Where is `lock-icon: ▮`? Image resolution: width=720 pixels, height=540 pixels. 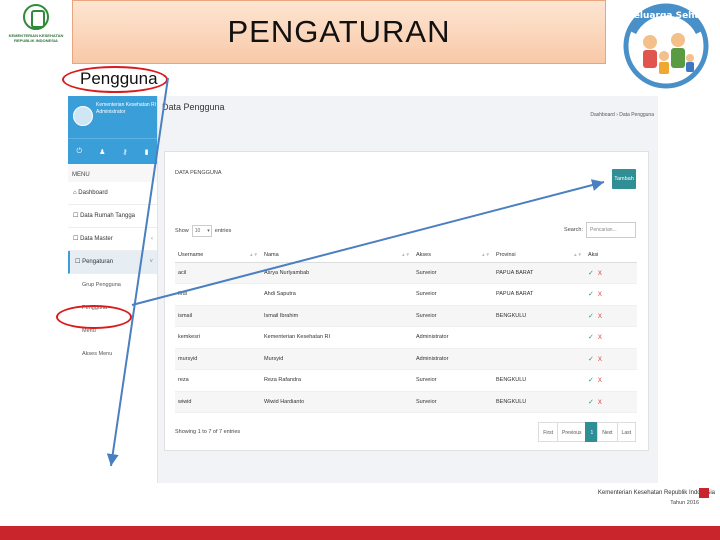
lock-icon: ▮ is located at coordinates (147, 152).